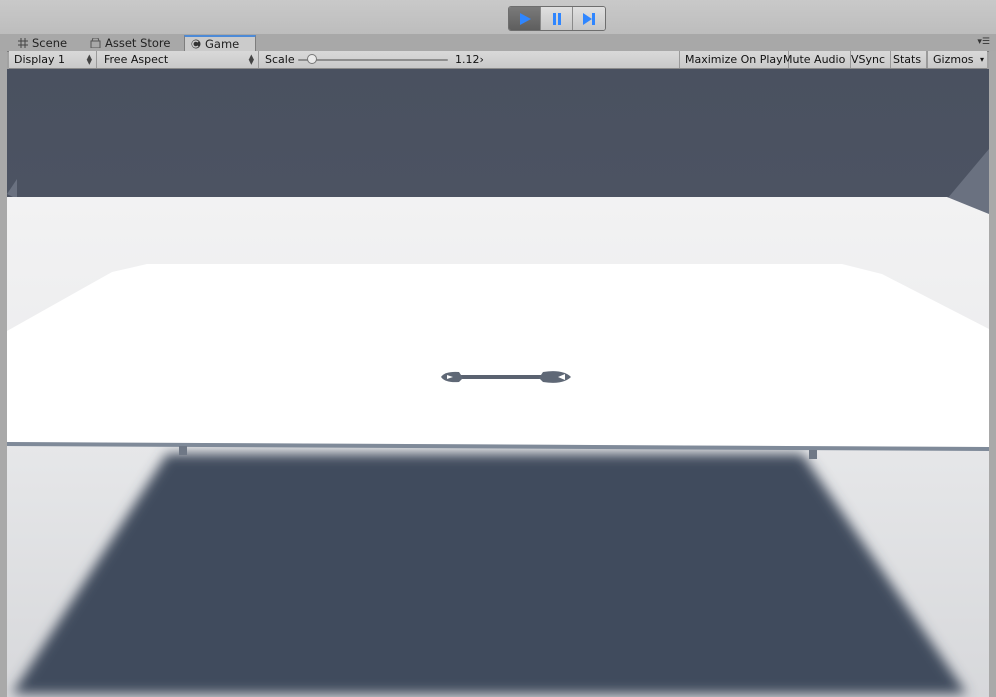  Describe the element at coordinates (179, 59) in the screenshot. I see `aspect-dropdown: Free Aspect ▲ ▼` at that location.